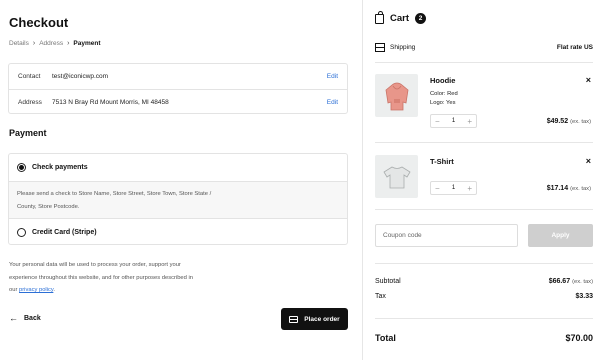 This screenshot has width=600, height=360. What do you see at coordinates (380, 47) in the screenshot?
I see `package-icon` at bounding box center [380, 47].